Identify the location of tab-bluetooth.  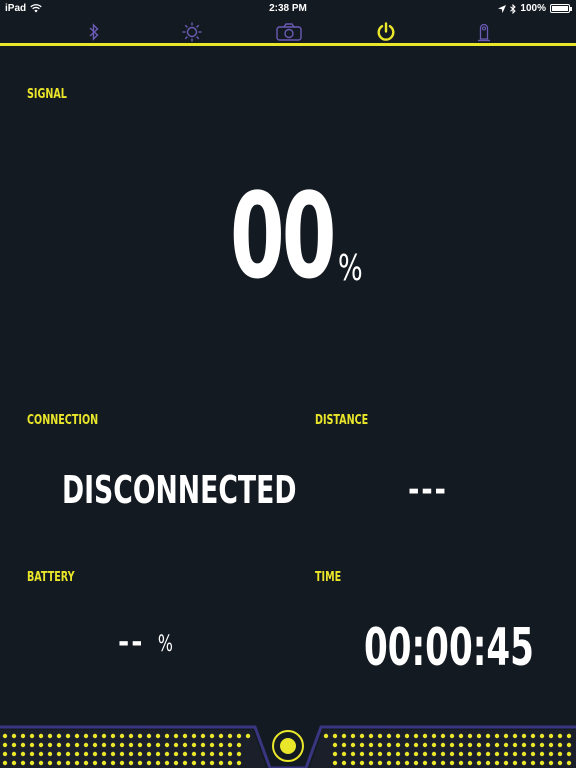
(94, 32).